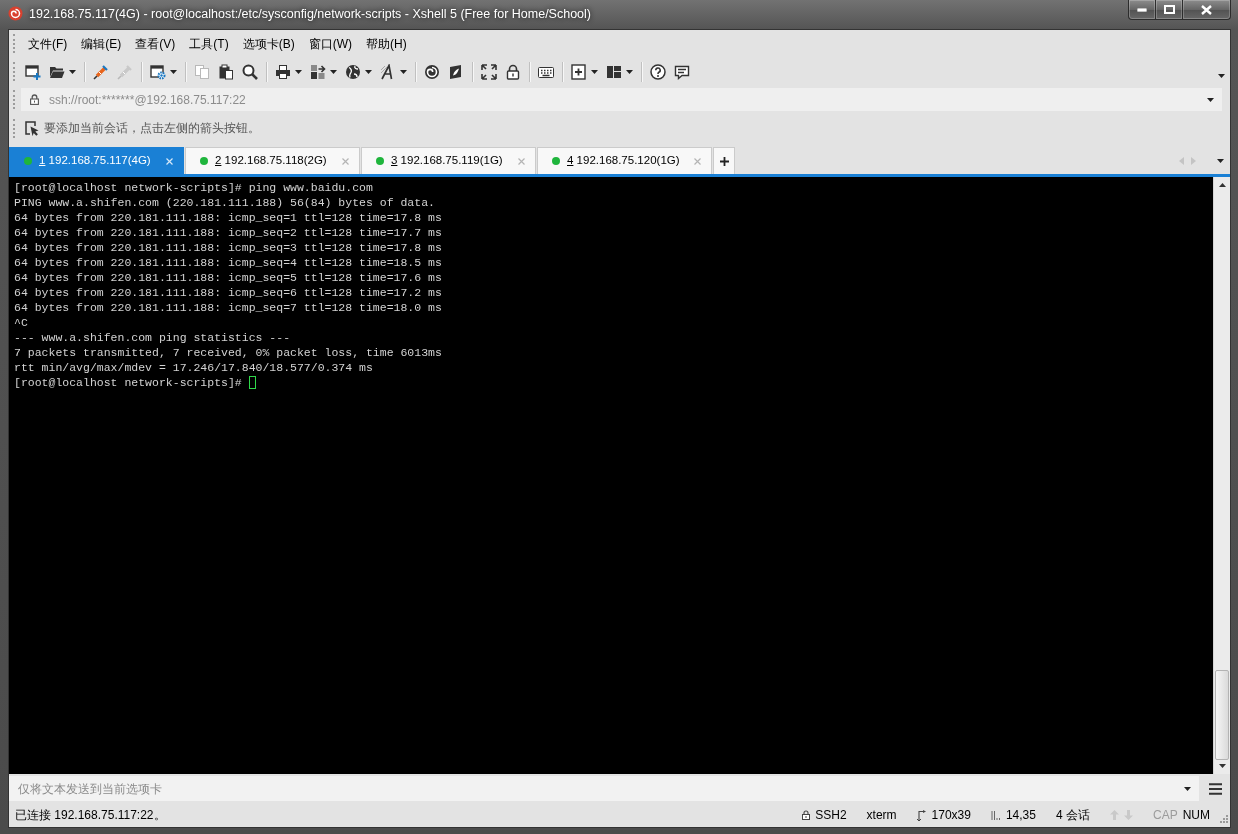  I want to click on layout-icon, so click(614, 71).